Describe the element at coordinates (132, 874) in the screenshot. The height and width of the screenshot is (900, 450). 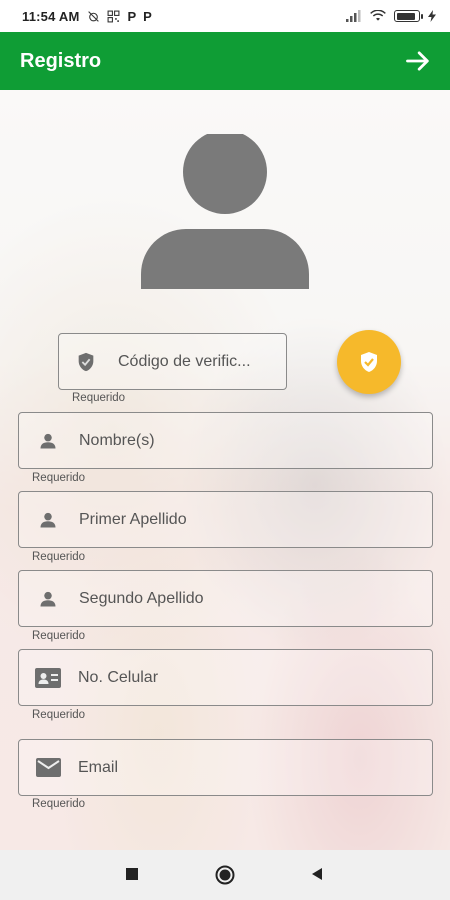
I see `recents-square-icon` at that location.